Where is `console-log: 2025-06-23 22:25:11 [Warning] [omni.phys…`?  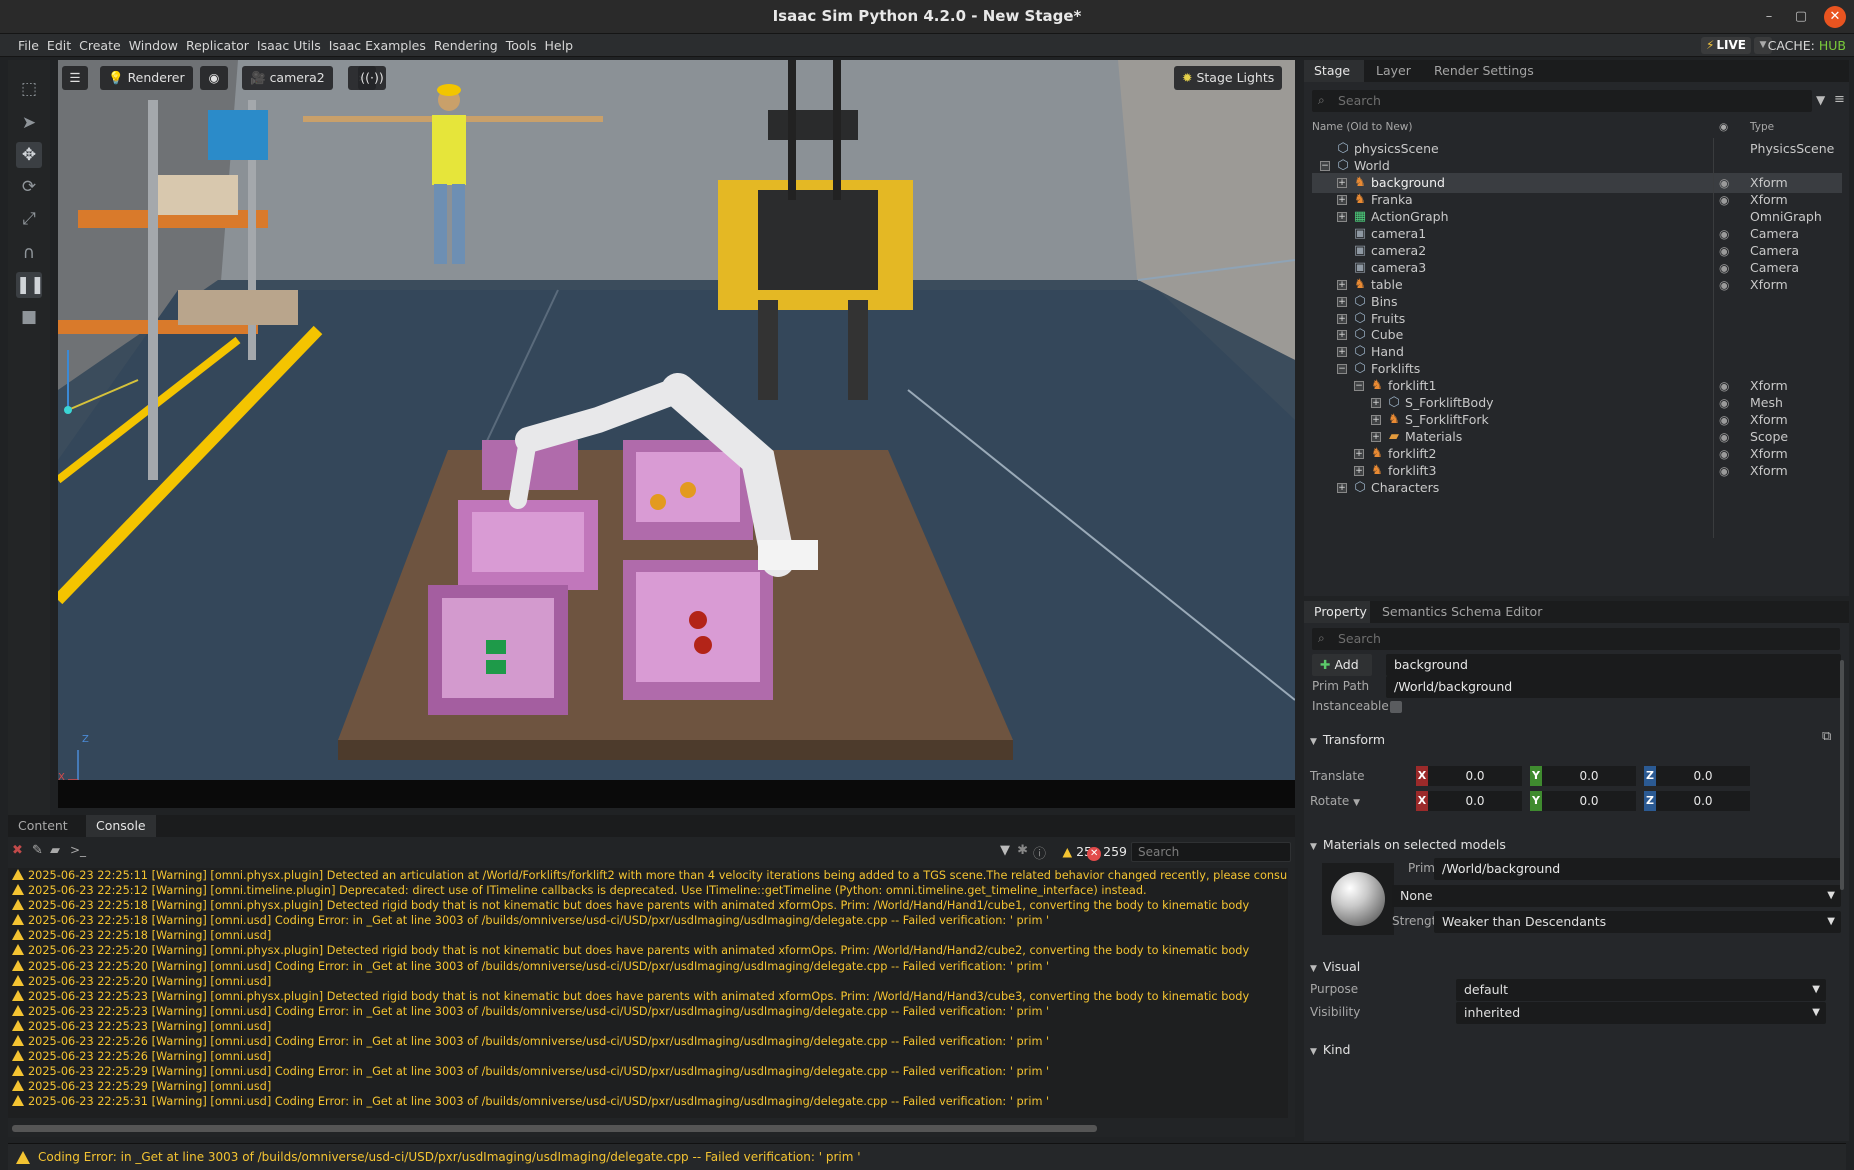 console-log: 2025-06-23 22:25:11 [Warning] [omni.phys… is located at coordinates (648, 993).